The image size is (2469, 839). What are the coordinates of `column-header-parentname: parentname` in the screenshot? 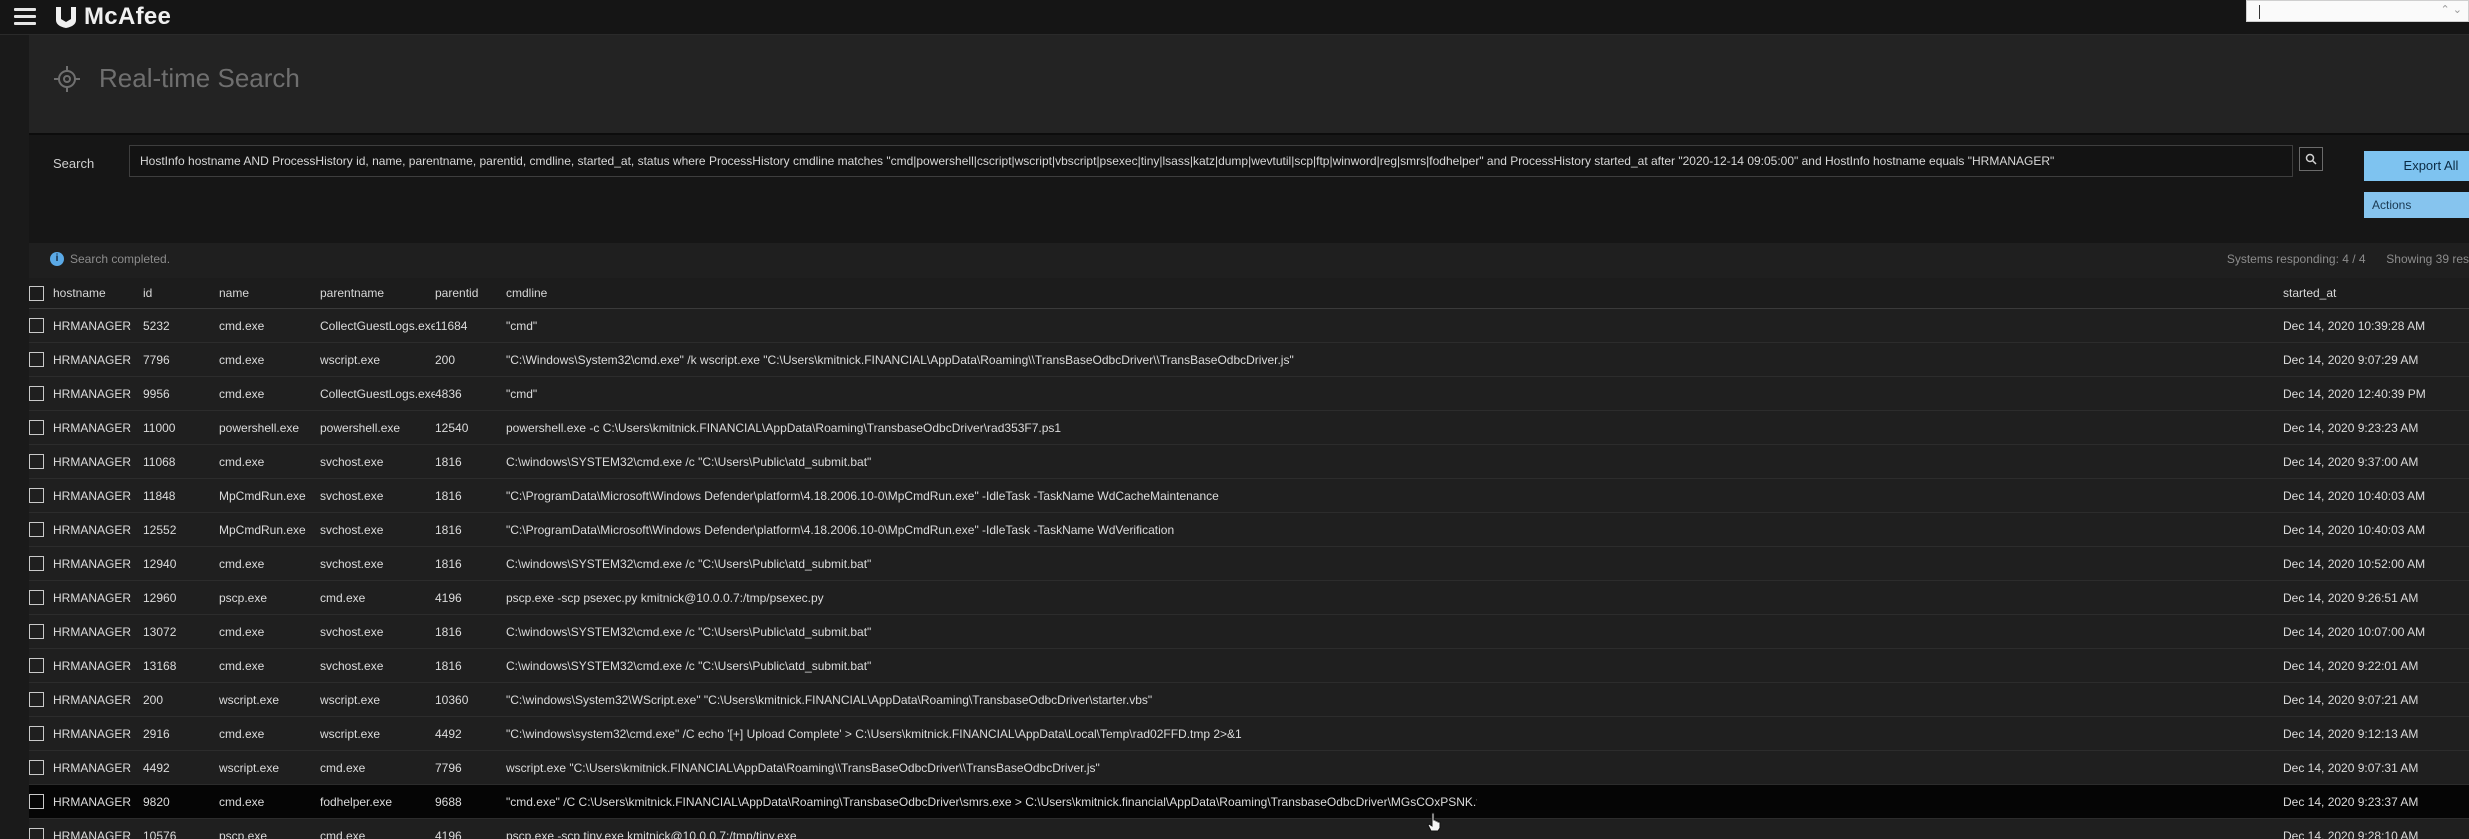 It's located at (377, 293).